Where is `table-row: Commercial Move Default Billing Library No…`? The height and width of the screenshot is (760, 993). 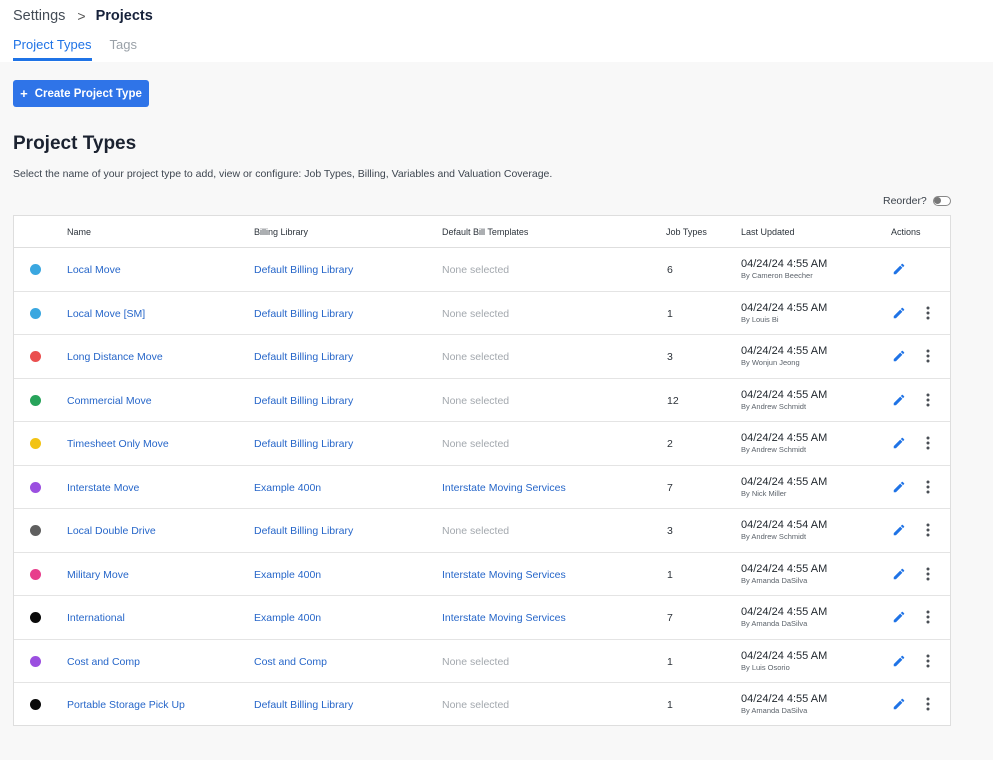
table-row: Commercial Move Default Billing Library No… is located at coordinates (482, 400).